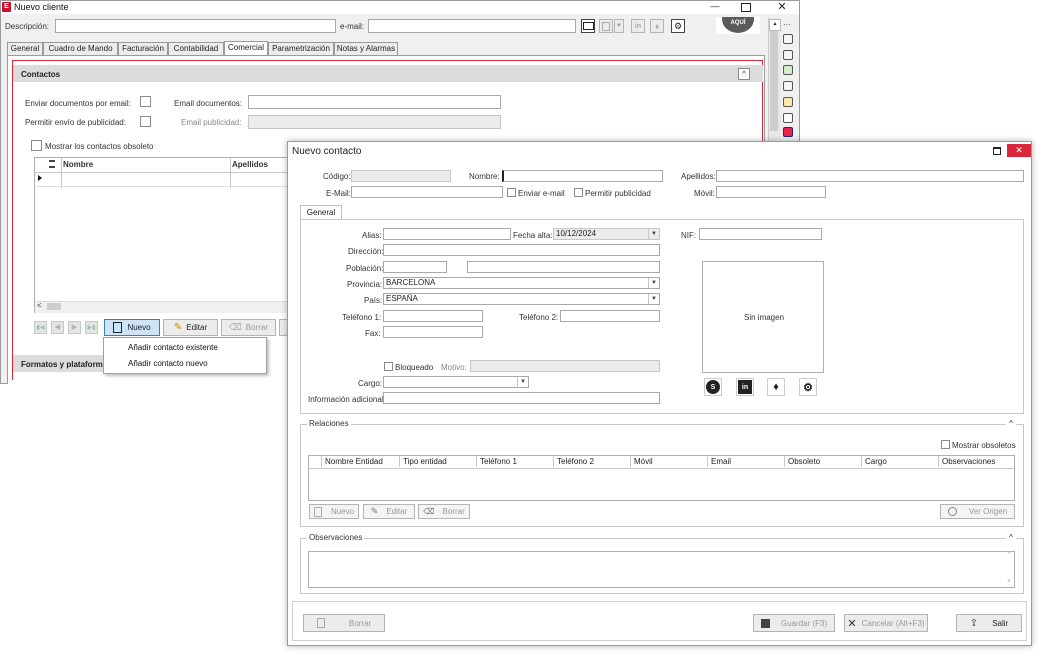 The width and height of the screenshot is (1042, 659). Describe the element at coordinates (563, 267) in the screenshot. I see `poblacion-input` at that location.